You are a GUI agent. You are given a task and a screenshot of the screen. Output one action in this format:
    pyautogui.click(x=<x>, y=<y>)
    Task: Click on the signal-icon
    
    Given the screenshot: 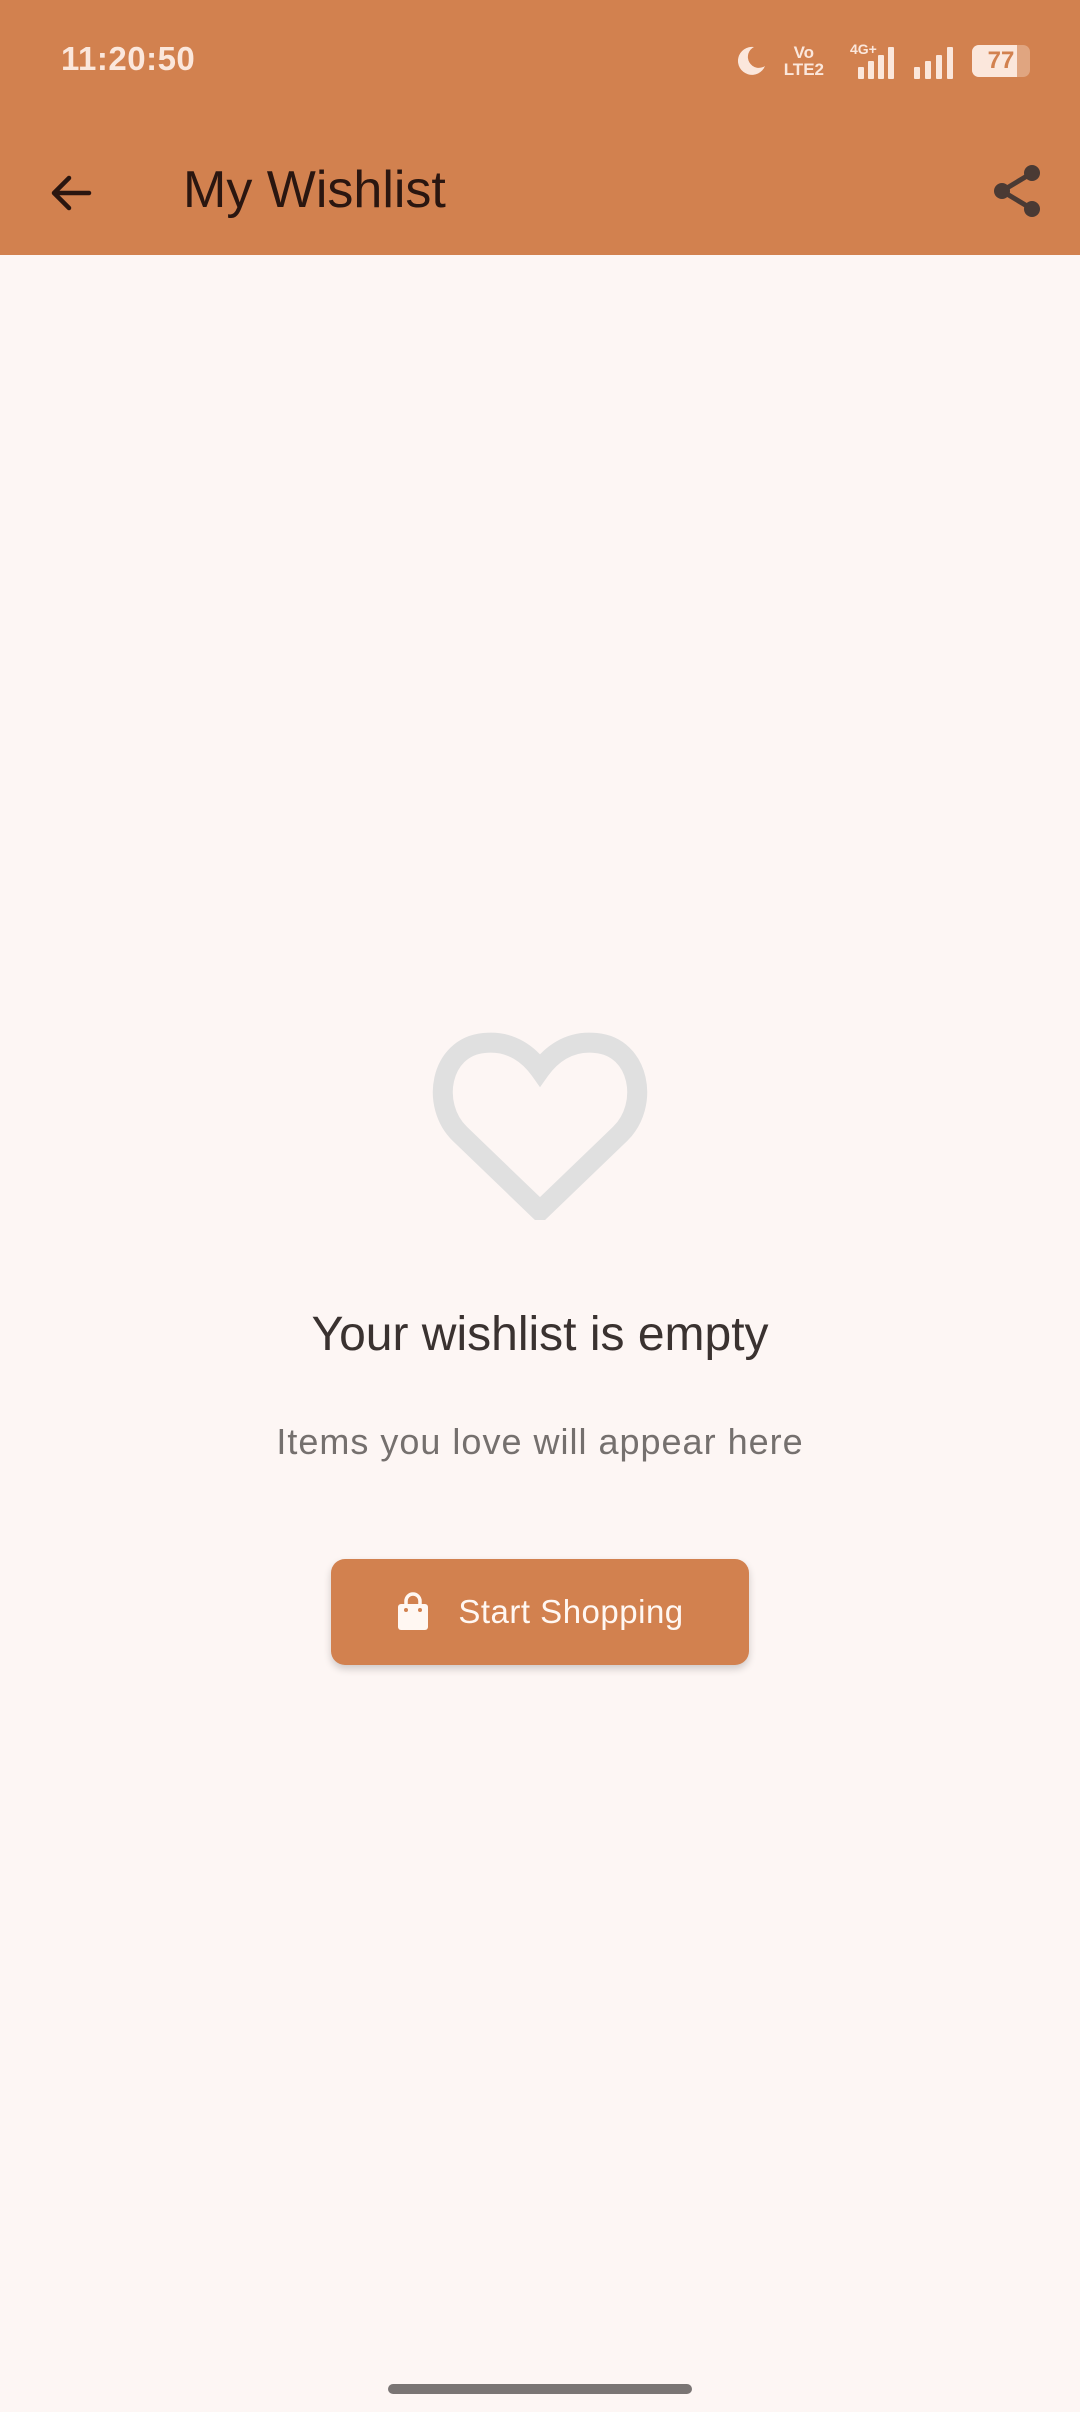 What is the action you would take?
    pyautogui.click(x=933, y=63)
    